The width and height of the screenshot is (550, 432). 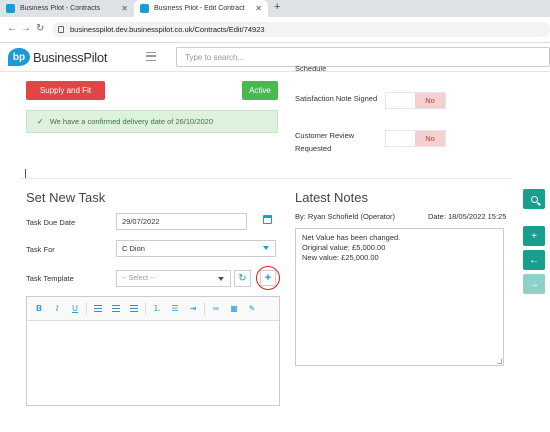 I want to click on task-template-select: -- Select --, so click(x=173, y=278).